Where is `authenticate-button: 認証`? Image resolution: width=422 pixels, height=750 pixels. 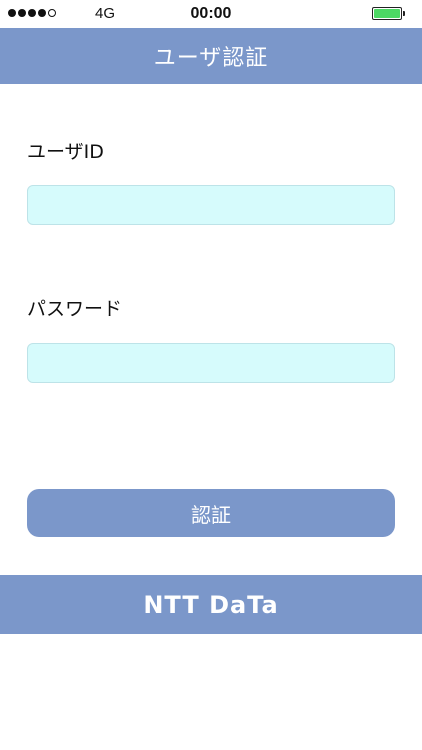 authenticate-button: 認証 is located at coordinates (211, 513).